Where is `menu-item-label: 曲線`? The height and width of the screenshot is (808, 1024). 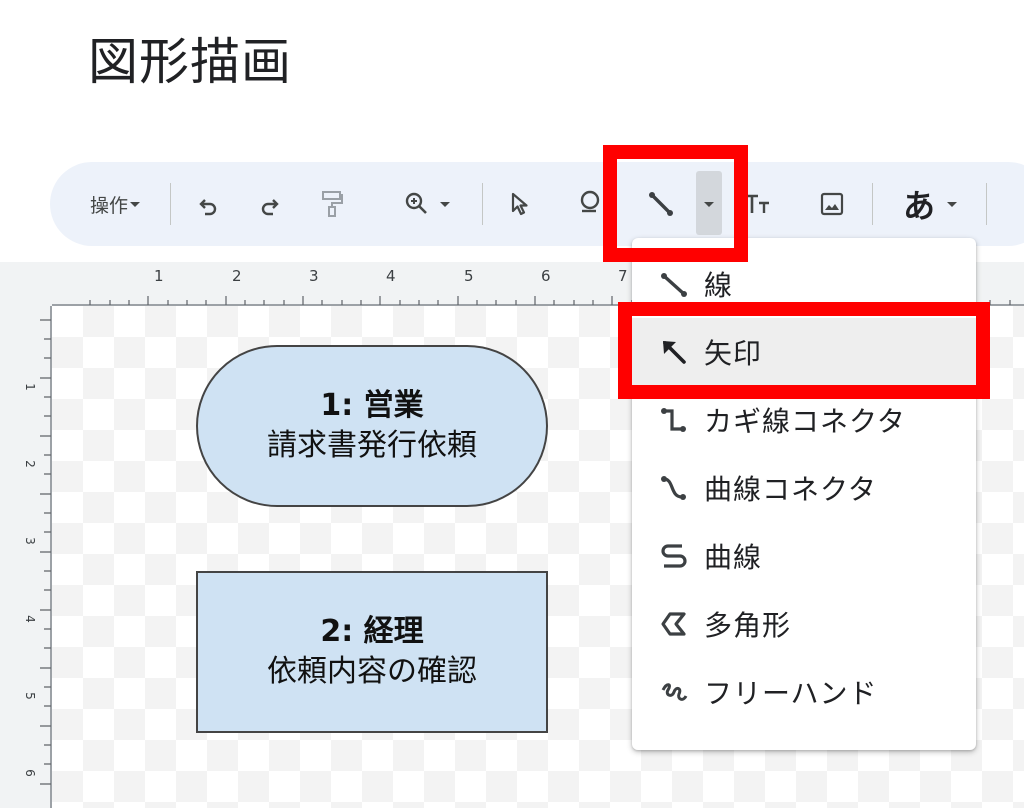 menu-item-label: 曲線 is located at coordinates (733, 557).